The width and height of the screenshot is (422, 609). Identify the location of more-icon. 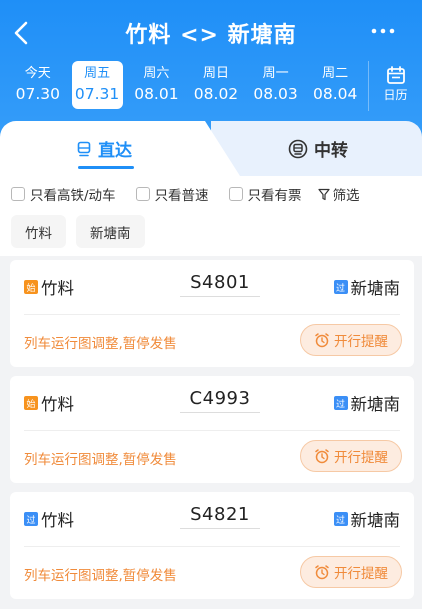
(383, 31).